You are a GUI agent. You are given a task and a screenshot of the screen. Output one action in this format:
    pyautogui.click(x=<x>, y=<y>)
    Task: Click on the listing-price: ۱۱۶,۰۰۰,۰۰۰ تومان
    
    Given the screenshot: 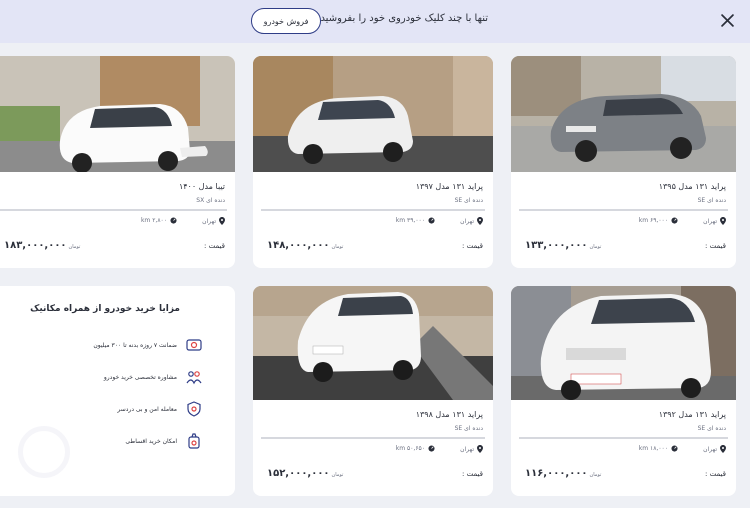 What is the action you would take?
    pyautogui.click(x=563, y=473)
    